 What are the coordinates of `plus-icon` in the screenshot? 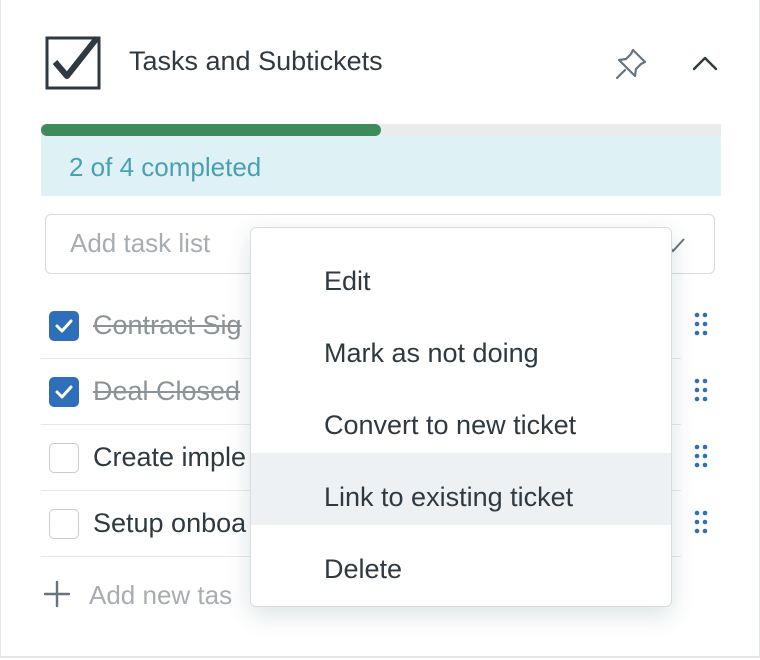 It's located at (57, 594).